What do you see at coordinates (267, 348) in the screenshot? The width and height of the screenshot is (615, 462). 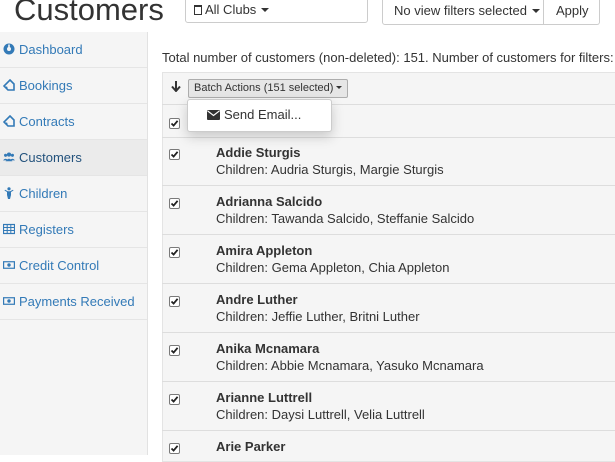 I see `customer-name: Anika Mcnamara` at bounding box center [267, 348].